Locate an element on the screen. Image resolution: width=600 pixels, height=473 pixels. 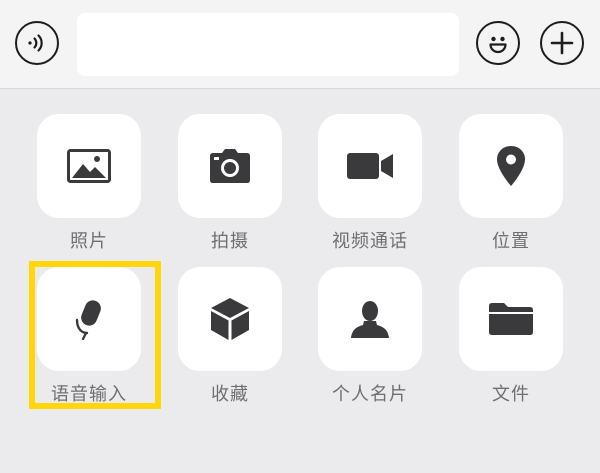
voice-toggle-button is located at coordinates (37, 43).